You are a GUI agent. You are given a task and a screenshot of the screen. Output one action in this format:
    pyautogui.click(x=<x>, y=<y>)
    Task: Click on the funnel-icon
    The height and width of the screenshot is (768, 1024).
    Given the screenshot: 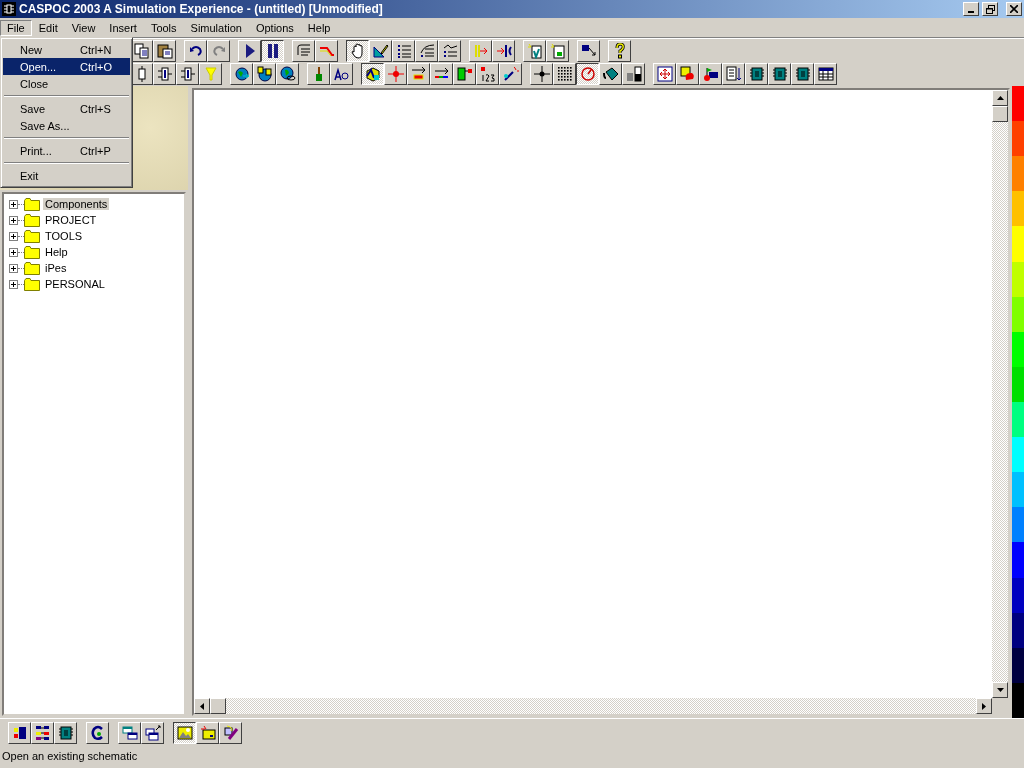 What is the action you would take?
    pyautogui.click(x=210, y=74)
    